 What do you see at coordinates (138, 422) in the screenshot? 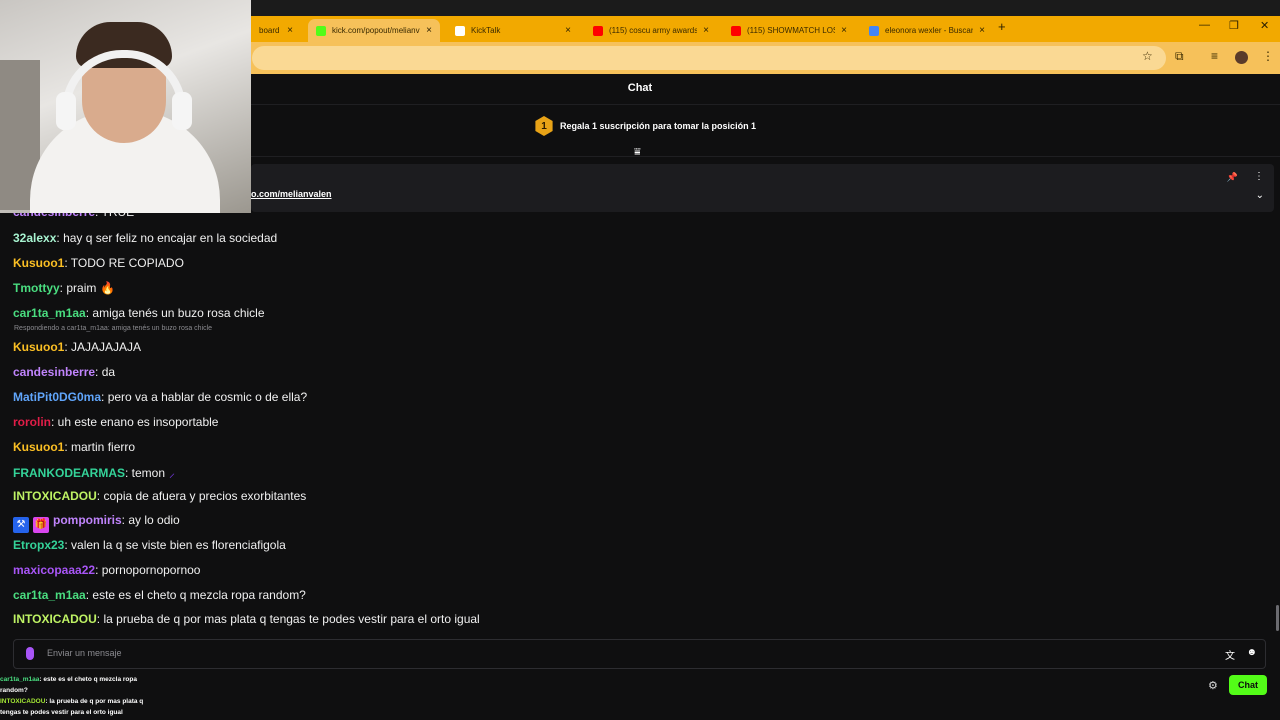
I see `chat-text: uh este enano es insoportable` at bounding box center [138, 422].